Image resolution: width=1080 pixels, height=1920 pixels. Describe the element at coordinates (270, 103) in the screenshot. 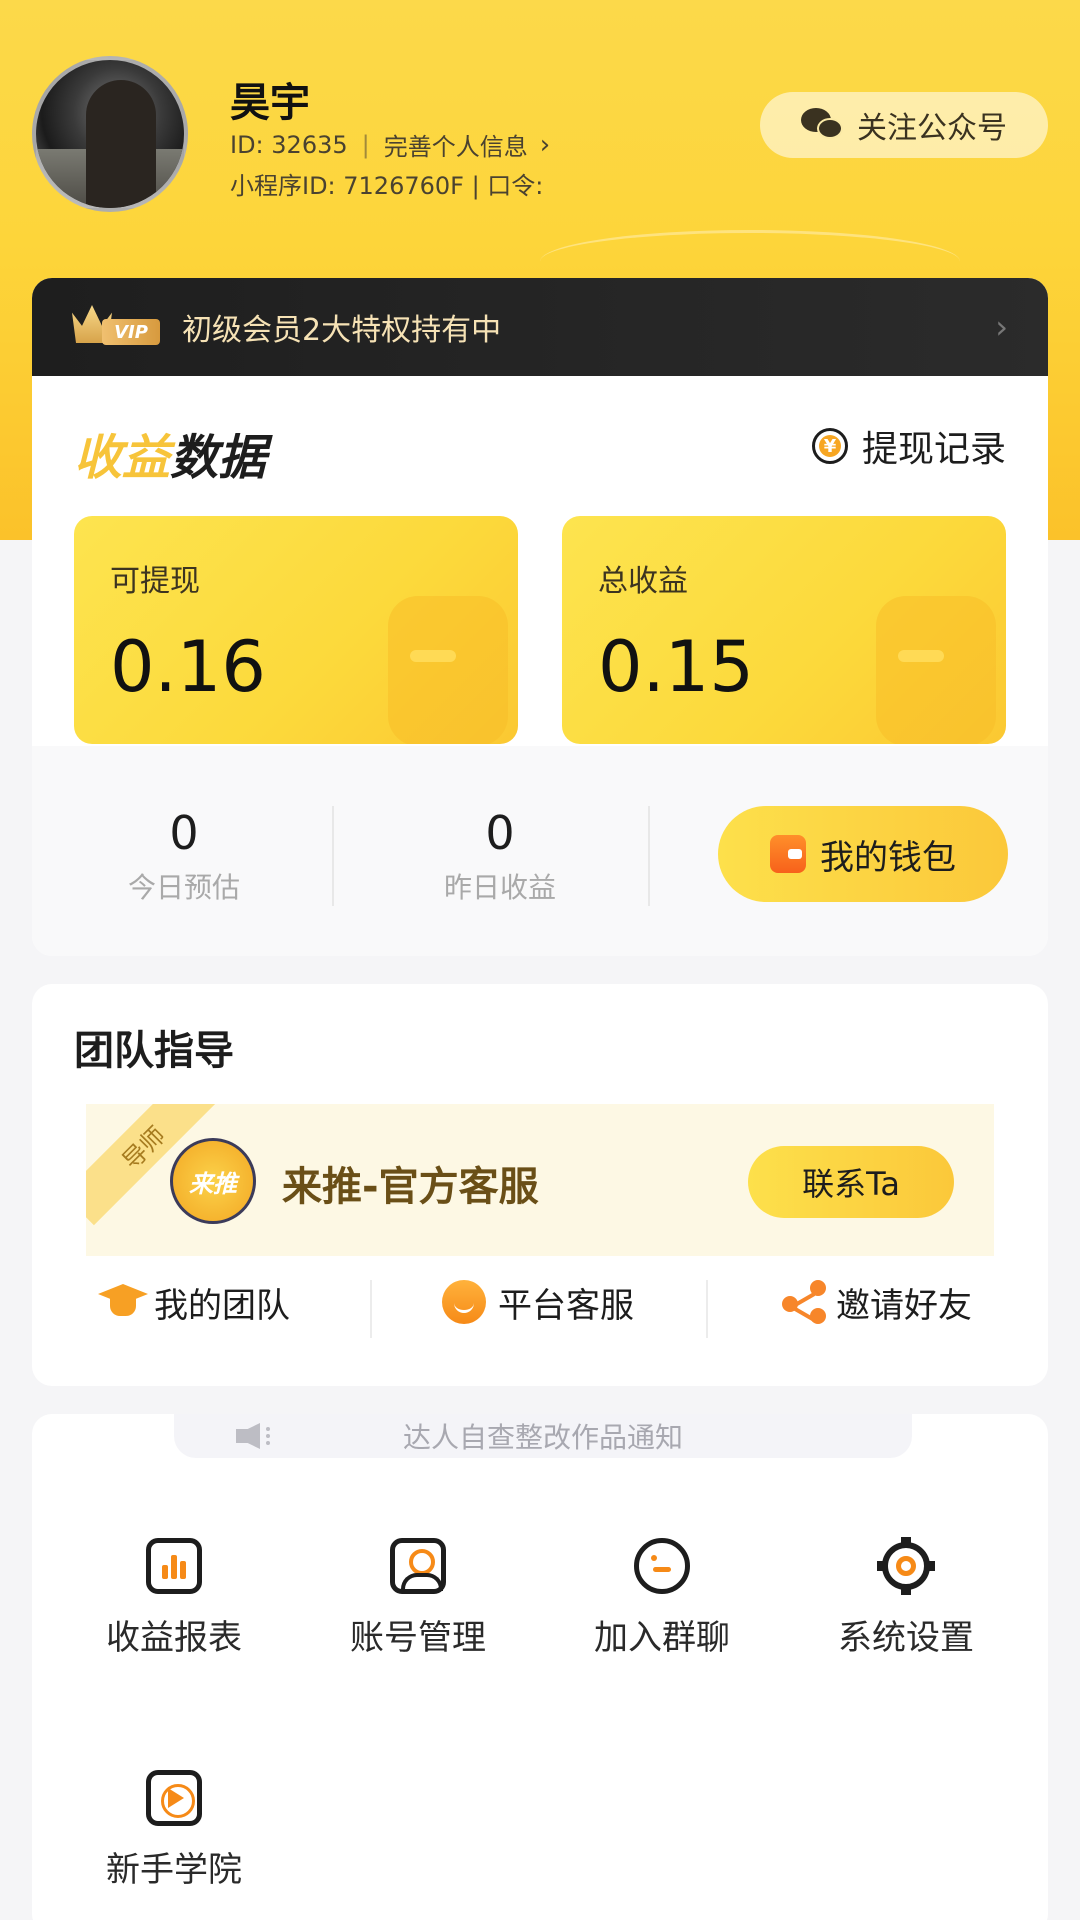

I see `user-name: 昊宇` at that location.